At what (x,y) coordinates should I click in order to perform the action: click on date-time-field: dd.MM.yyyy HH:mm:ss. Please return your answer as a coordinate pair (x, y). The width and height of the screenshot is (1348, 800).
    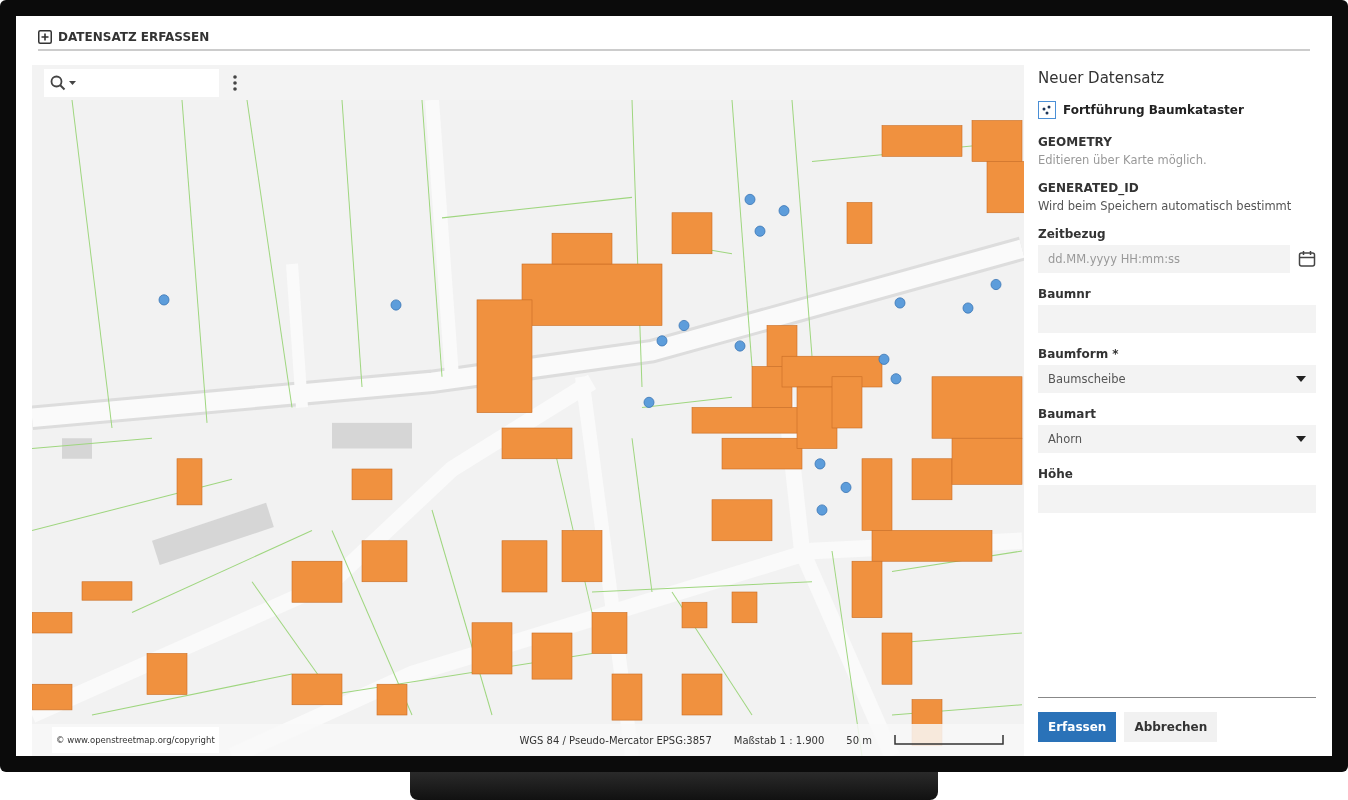
    Looking at the image, I should click on (1164, 259).